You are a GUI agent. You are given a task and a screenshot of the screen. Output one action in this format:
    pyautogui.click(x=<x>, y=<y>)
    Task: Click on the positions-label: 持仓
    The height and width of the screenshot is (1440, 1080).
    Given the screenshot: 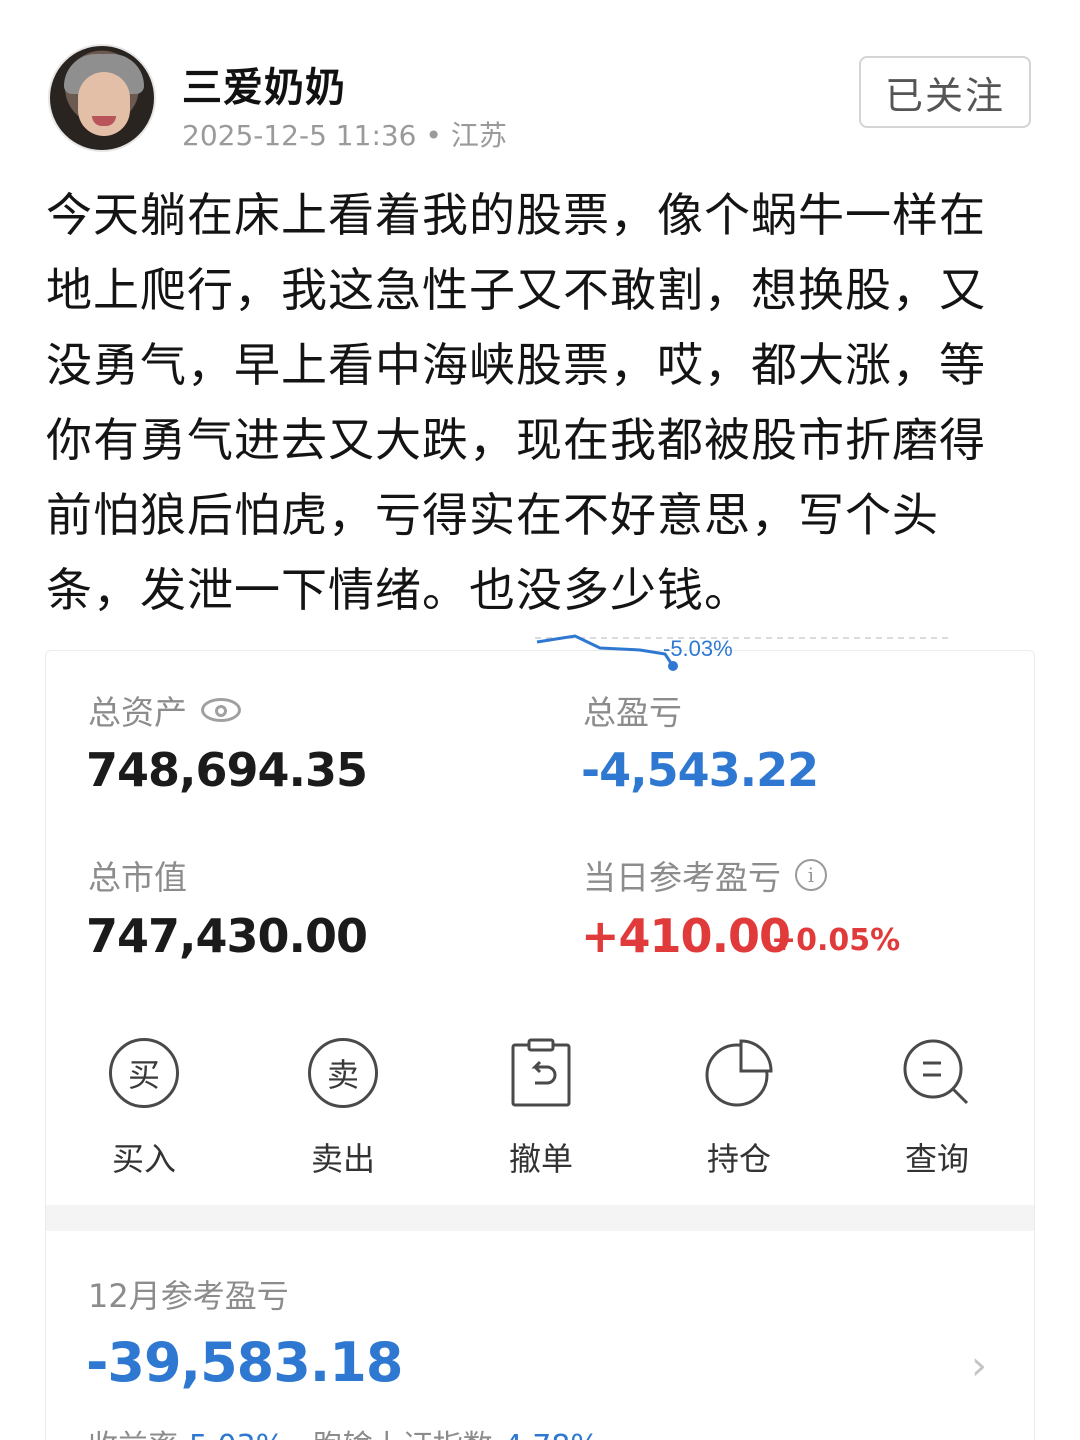 What is the action you would take?
    pyautogui.click(x=738, y=1159)
    